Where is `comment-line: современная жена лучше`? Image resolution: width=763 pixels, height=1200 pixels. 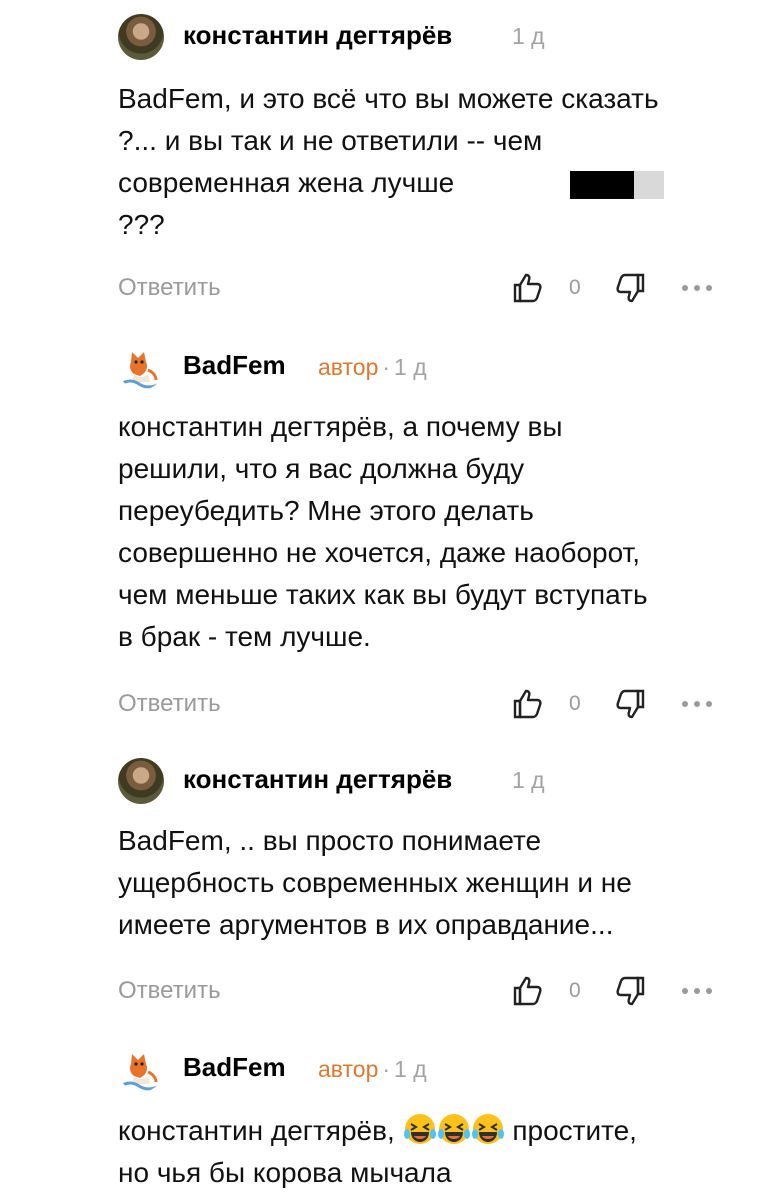
comment-line: современная жена лучше is located at coordinates (428, 183).